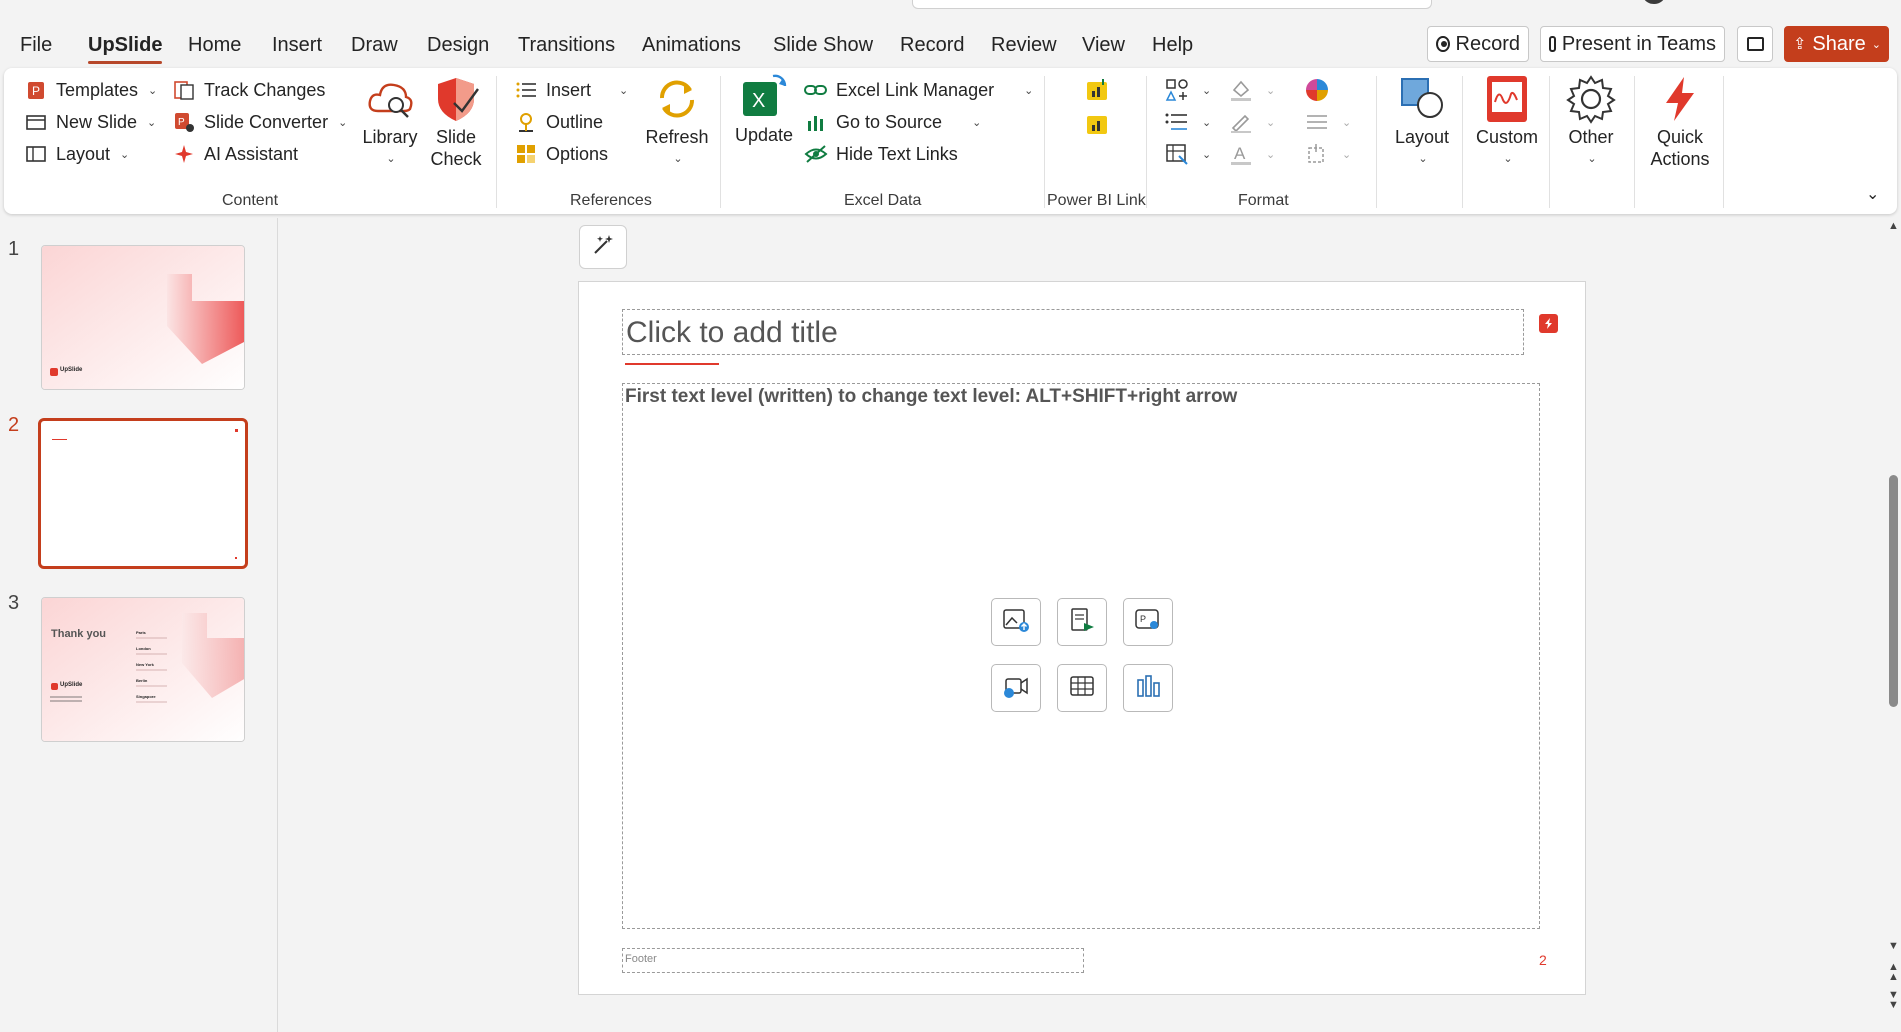 The image size is (1901, 1032). What do you see at coordinates (1507, 122) in the screenshot?
I see `custom-button: Custom ⌄` at bounding box center [1507, 122].